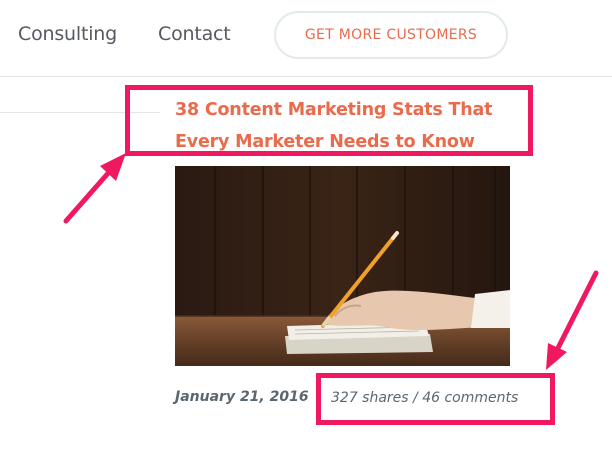  Describe the element at coordinates (94, 188) in the screenshot. I see `arrow-to-title-icon` at that location.